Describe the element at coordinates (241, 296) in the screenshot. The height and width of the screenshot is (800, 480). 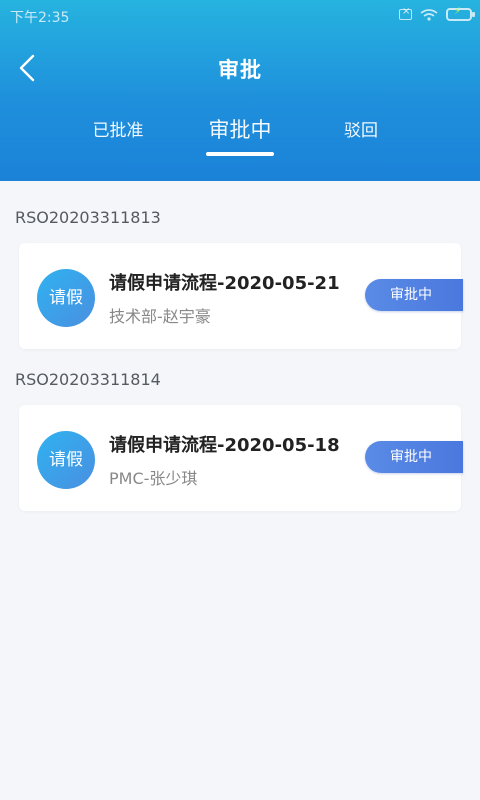
I see `approval-card: 请假 请假申请流程-2020-05-21 技术部-赵宇豪 审批中` at that location.